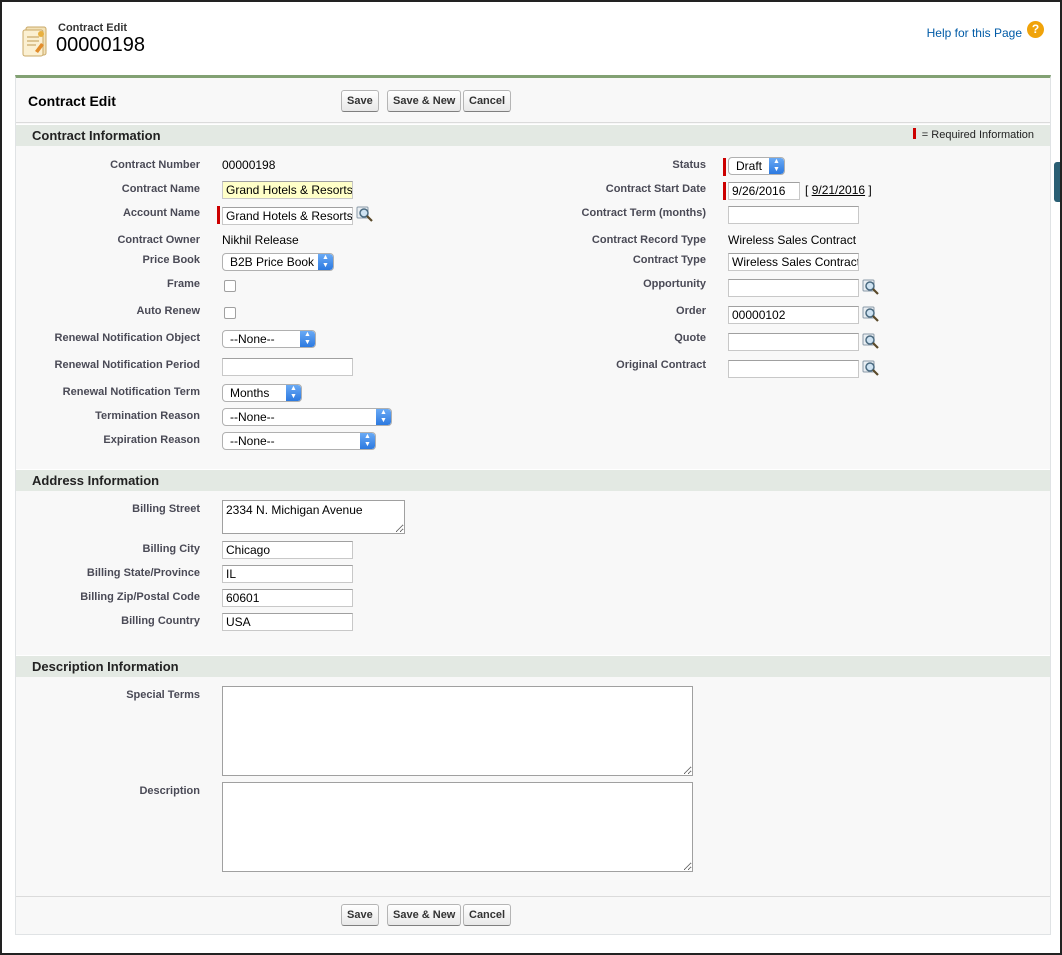  I want to click on label-renewal-notification-period: Renewal Notification Period, so click(127, 365).